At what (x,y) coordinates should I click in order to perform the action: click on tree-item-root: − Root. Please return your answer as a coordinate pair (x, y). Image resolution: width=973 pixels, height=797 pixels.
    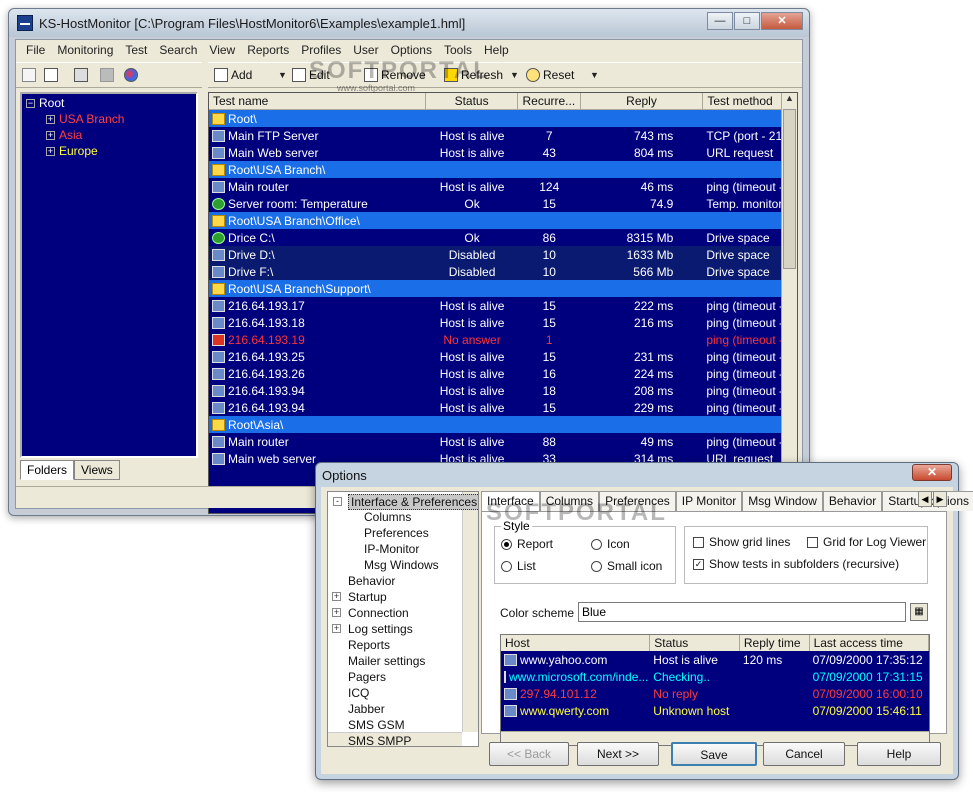
    Looking at the image, I should click on (45, 103).